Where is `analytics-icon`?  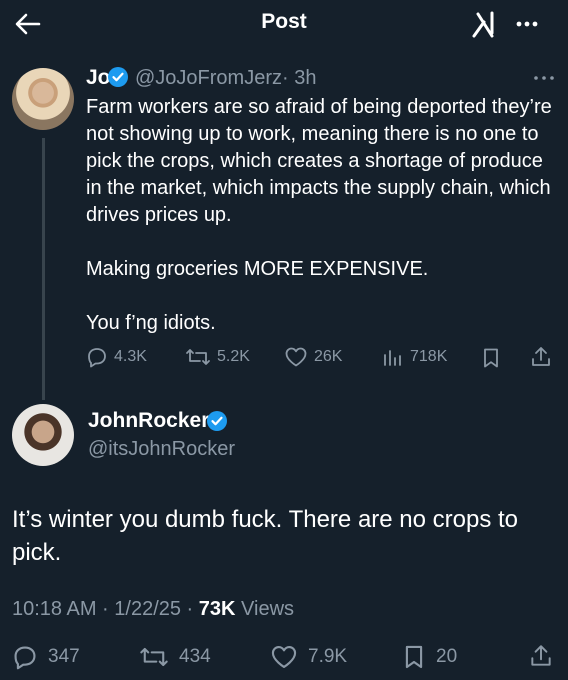
analytics-icon is located at coordinates (392, 358).